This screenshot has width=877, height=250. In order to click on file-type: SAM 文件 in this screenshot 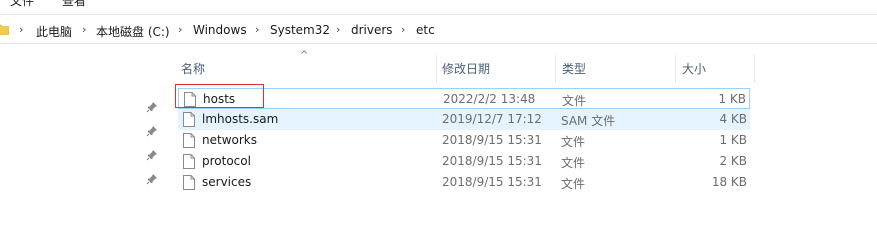, I will do `click(588, 121)`.